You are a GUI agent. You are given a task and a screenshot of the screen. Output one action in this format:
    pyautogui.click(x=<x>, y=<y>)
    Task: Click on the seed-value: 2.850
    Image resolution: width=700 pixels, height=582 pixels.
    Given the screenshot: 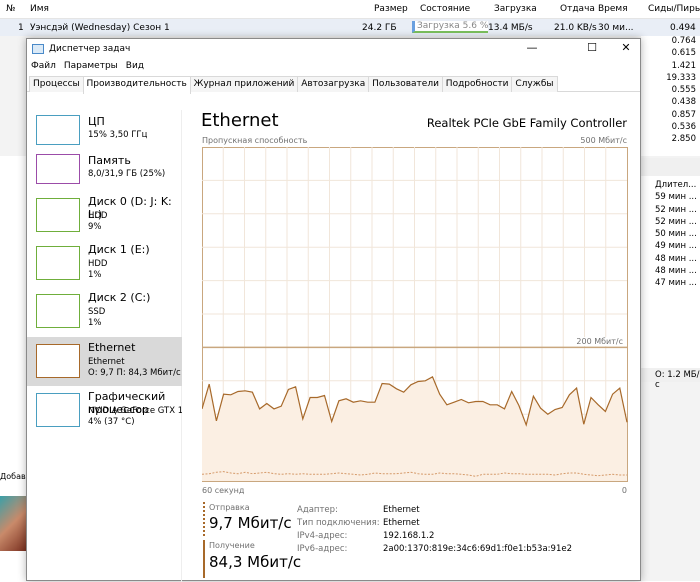 What is the action you would take?
    pyautogui.click(x=683, y=139)
    